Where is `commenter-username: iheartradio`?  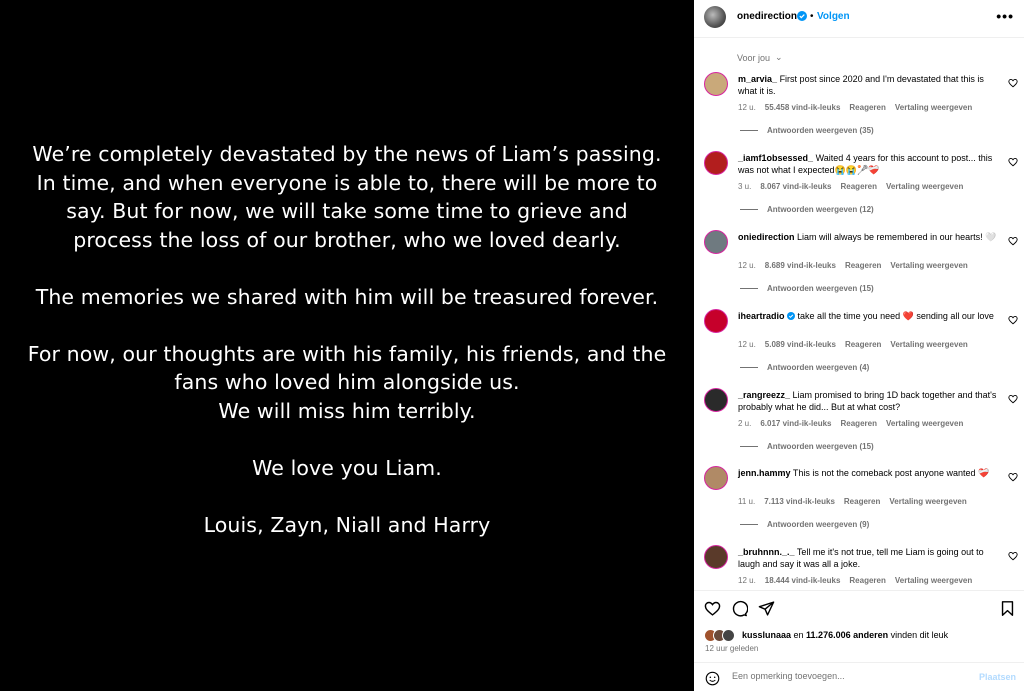 commenter-username: iheartradio is located at coordinates (761, 316).